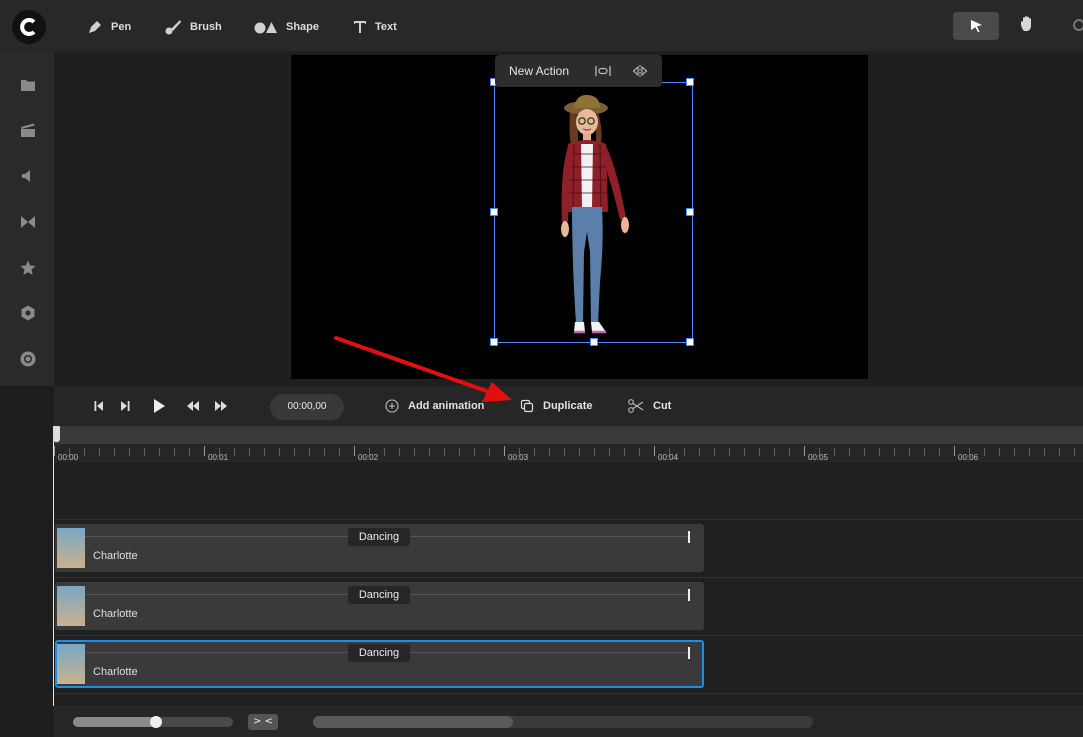 The width and height of the screenshot is (1083, 737). Describe the element at coordinates (690, 212) in the screenshot. I see `resize-handle-right` at that location.